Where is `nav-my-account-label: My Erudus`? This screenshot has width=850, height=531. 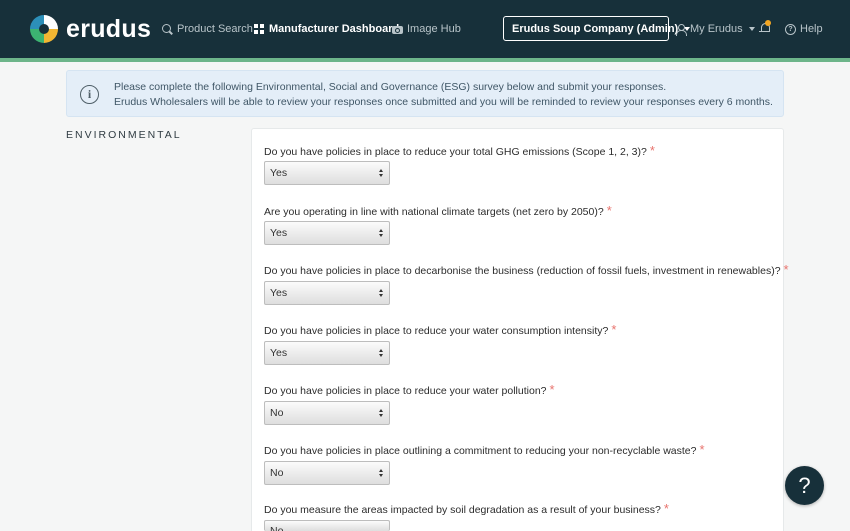
nav-my-account-label: My Erudus is located at coordinates (716, 29).